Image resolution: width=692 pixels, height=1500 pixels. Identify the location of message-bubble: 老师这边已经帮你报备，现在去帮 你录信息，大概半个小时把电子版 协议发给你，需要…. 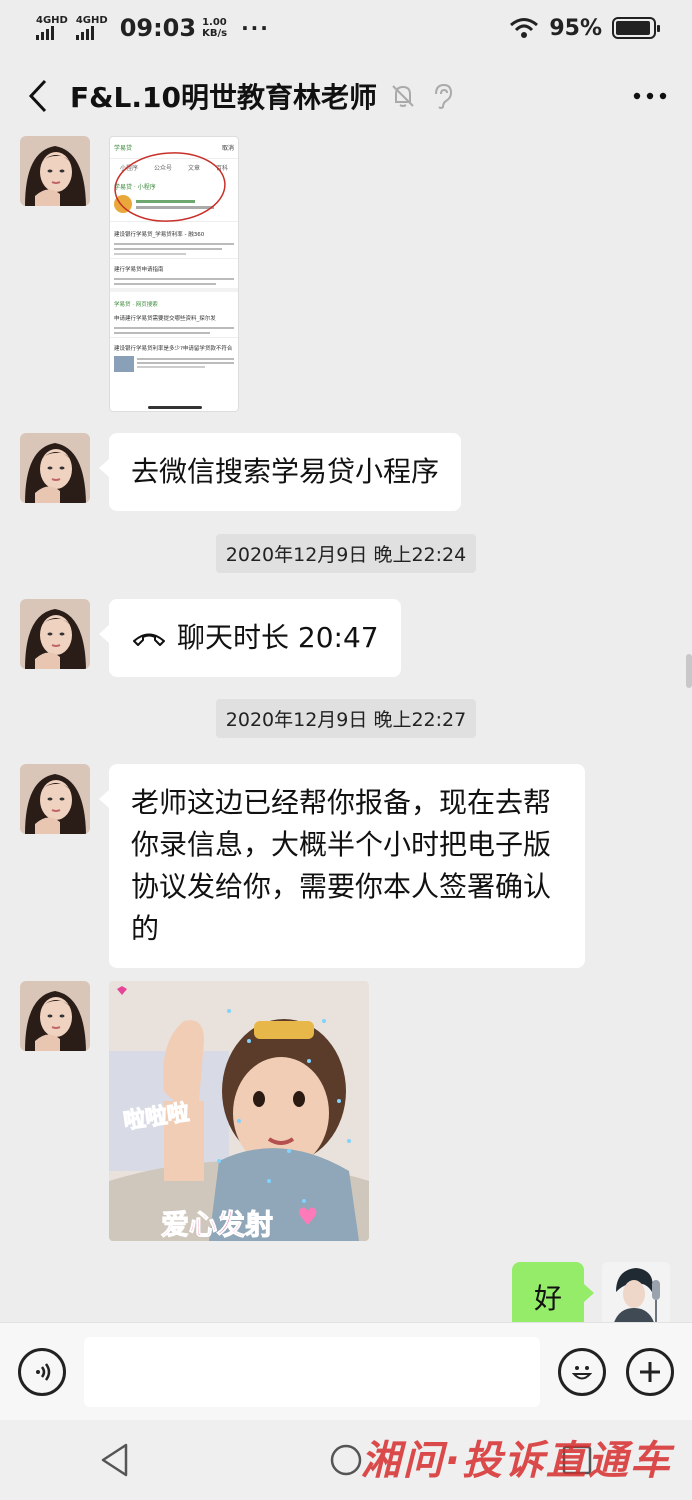
(342, 866).